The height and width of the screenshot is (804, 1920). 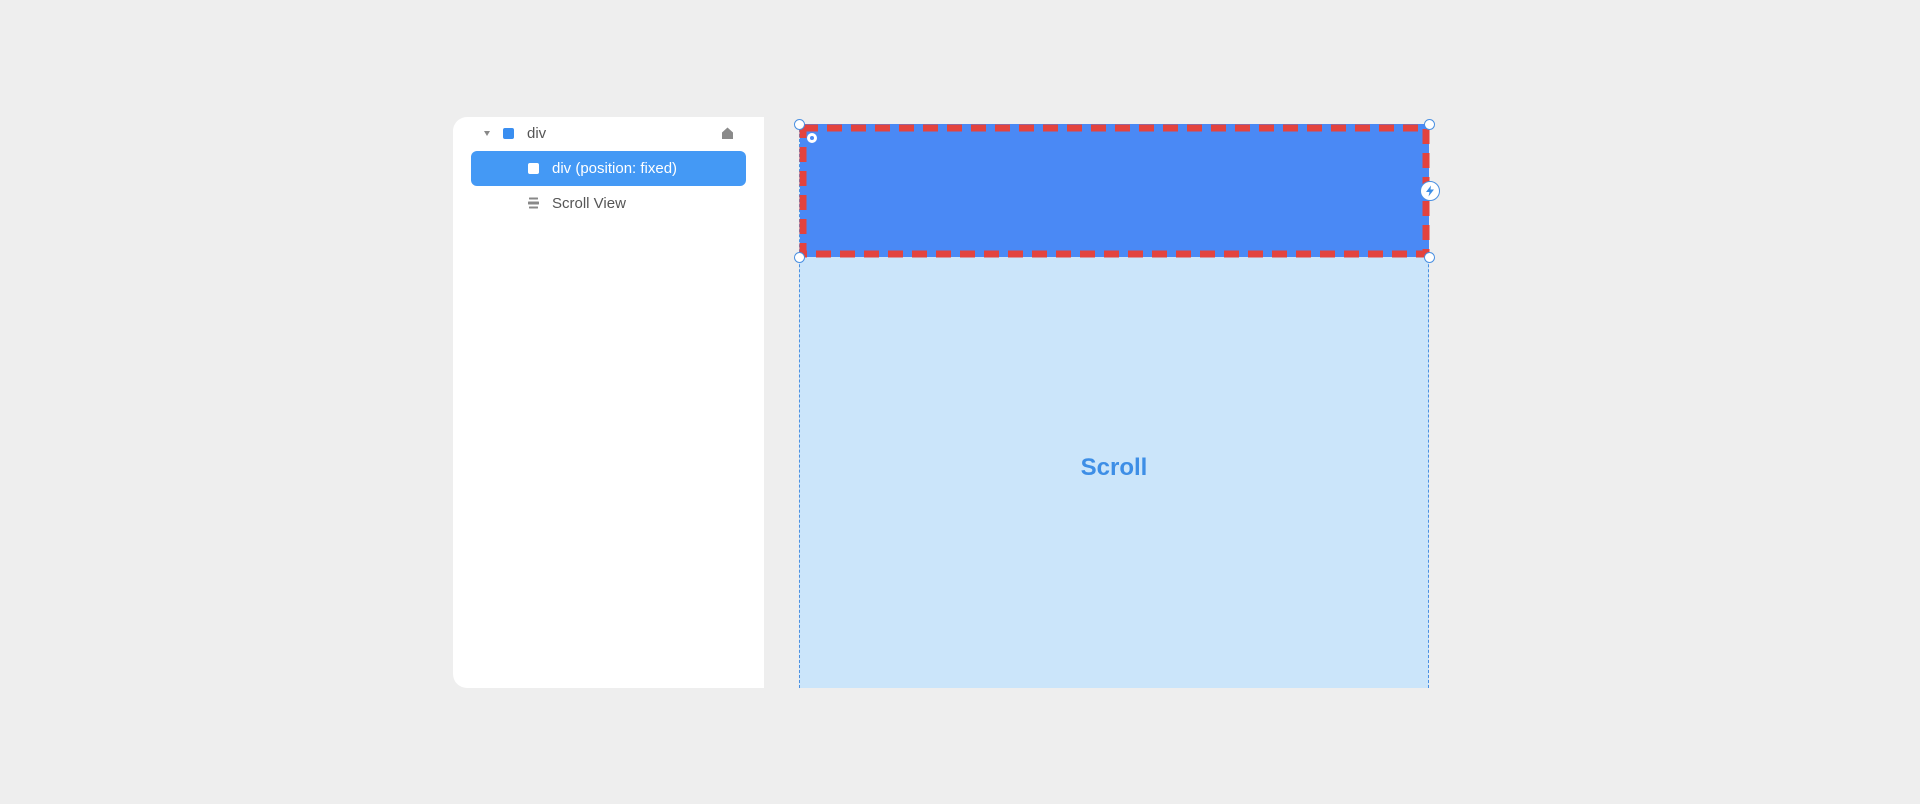 I want to click on resize-handle-top-left, so click(x=799, y=124).